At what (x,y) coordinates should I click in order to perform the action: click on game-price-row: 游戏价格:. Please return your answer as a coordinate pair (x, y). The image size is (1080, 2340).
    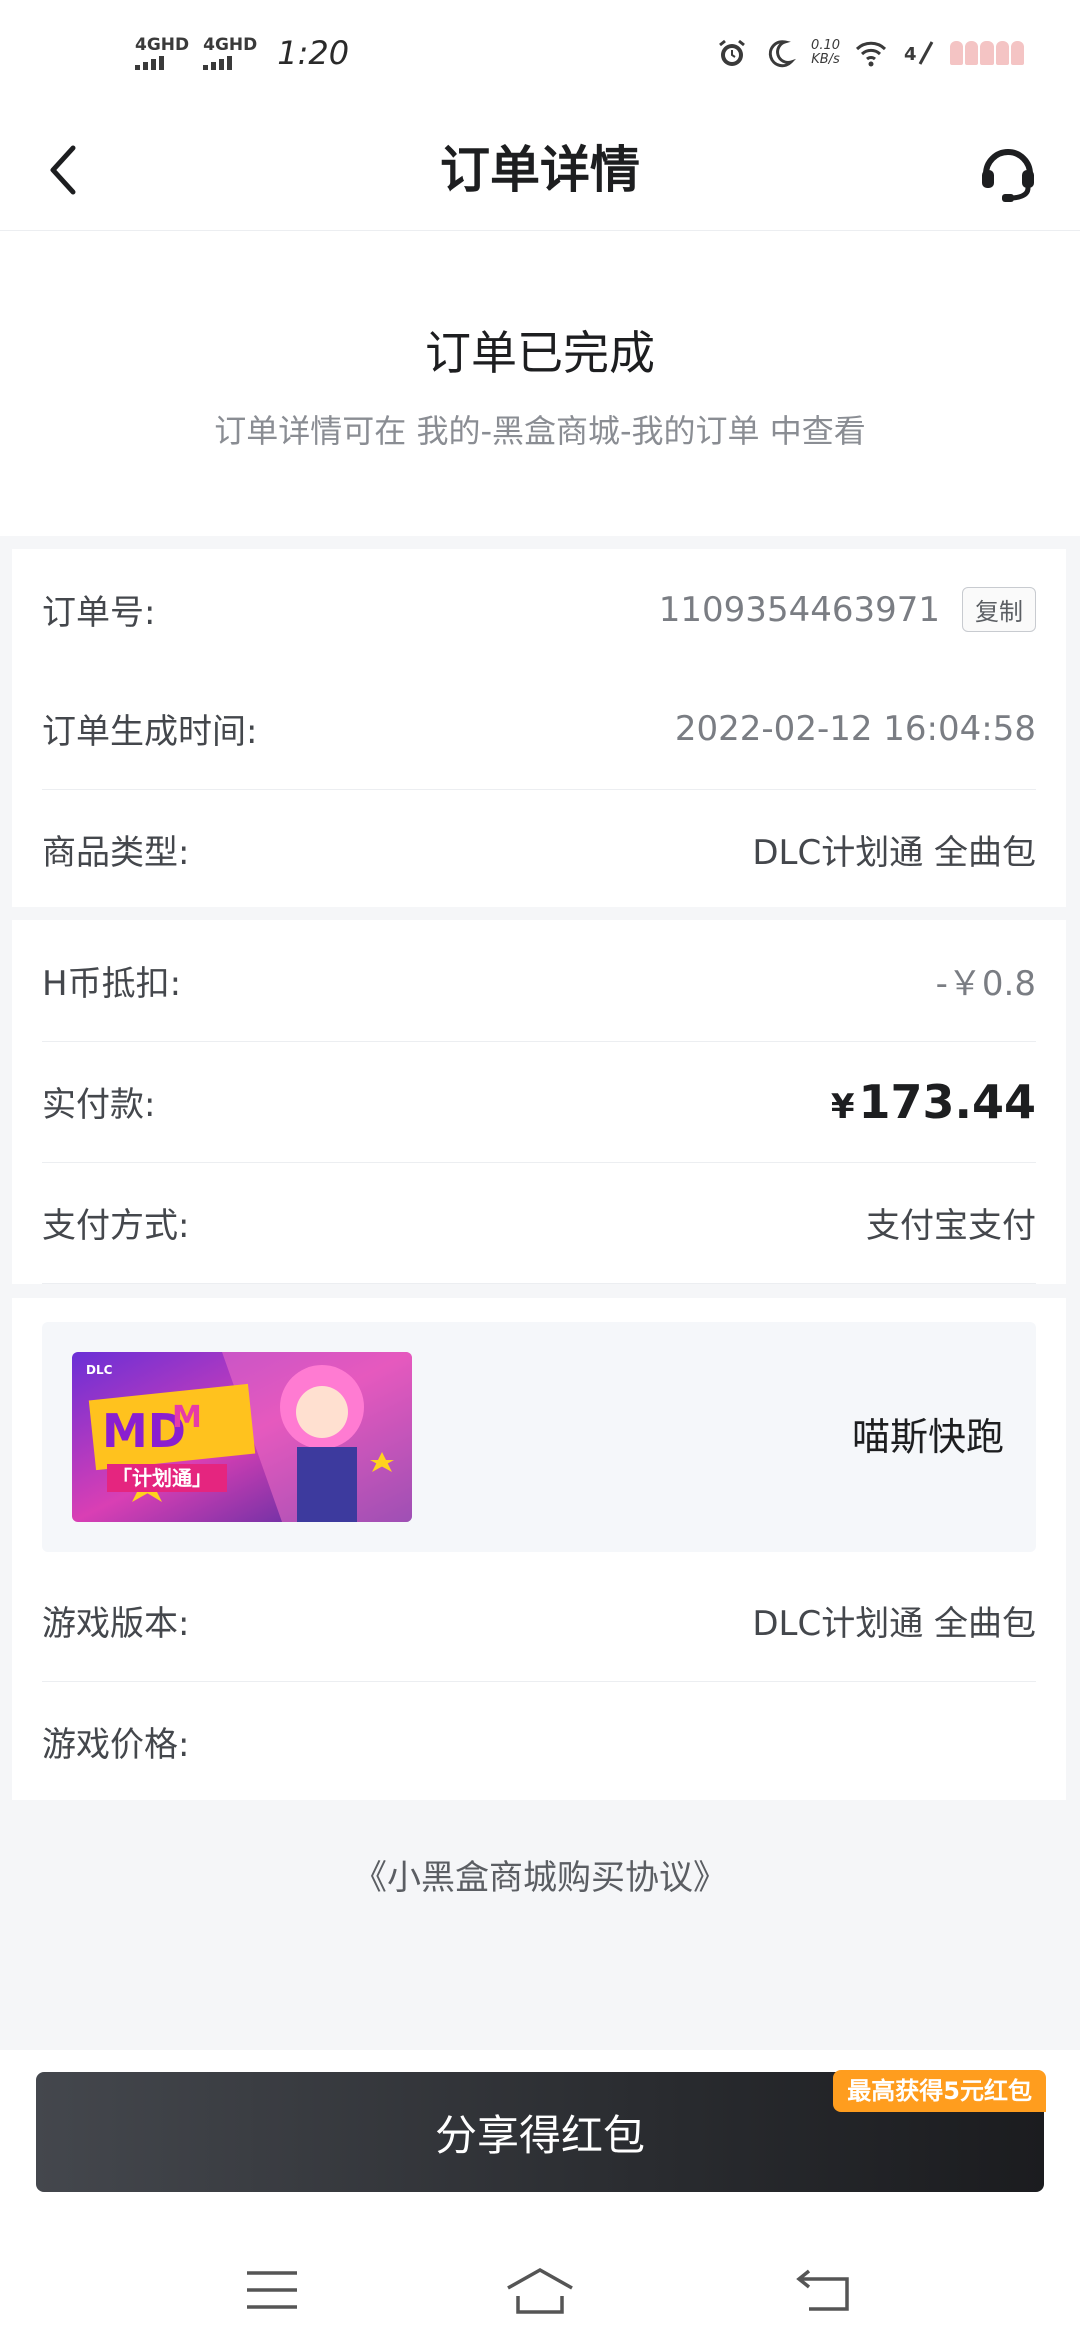
    Looking at the image, I should click on (539, 1741).